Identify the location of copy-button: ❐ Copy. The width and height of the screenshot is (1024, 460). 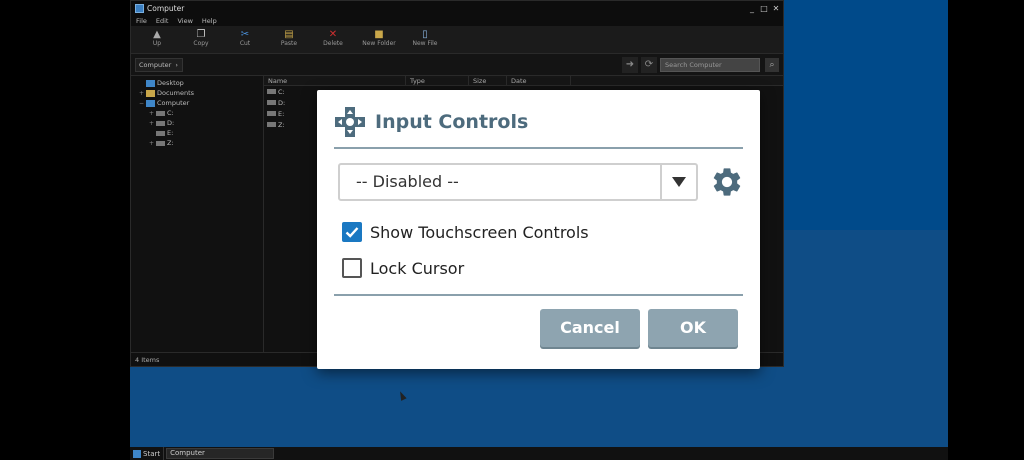
(201, 36).